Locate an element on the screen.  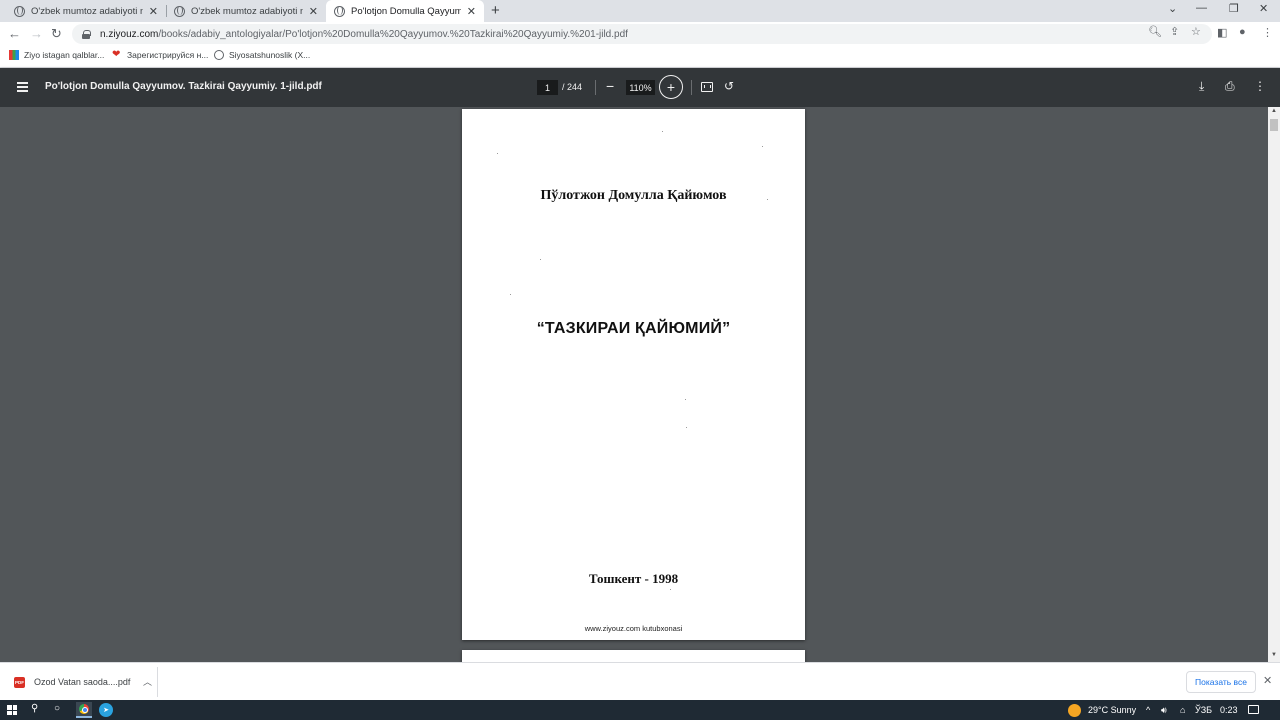
page-footer: www.ziyouz.com kutubxonasi is located at coordinates (633, 628).